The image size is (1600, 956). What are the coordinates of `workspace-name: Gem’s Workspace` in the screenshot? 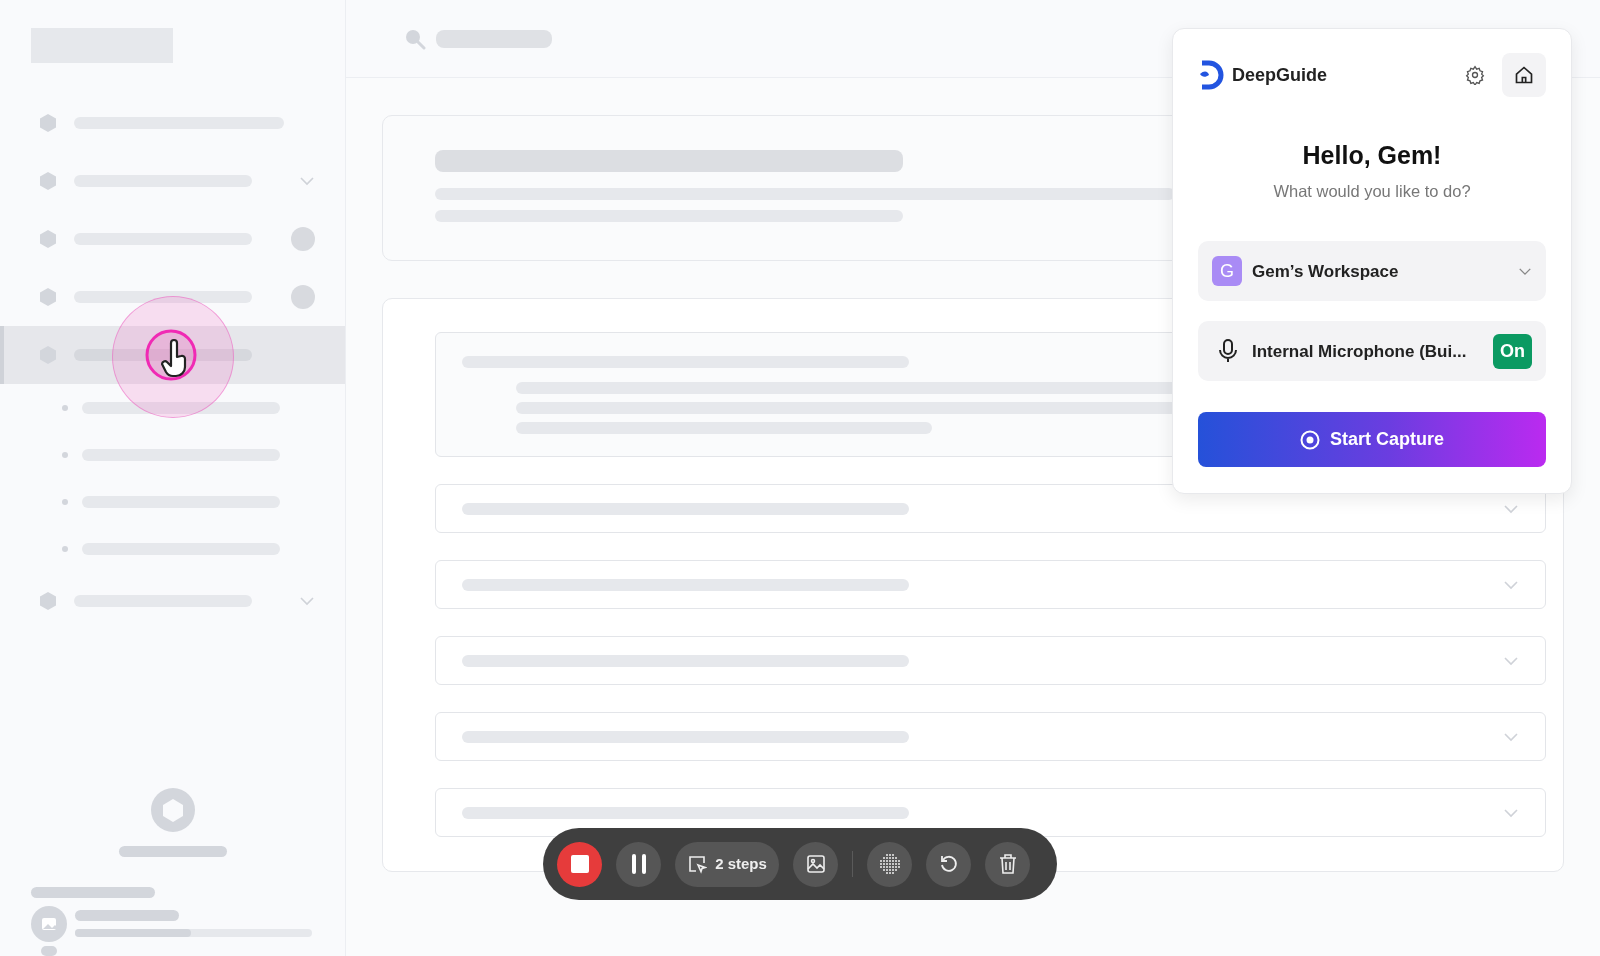 It's located at (1325, 271).